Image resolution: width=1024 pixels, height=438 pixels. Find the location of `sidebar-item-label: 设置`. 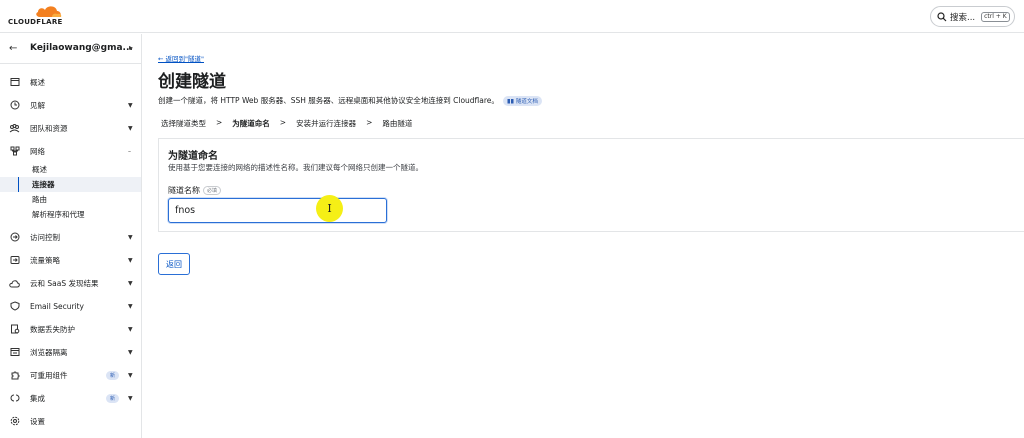

sidebar-item-label: 设置 is located at coordinates (37, 421).